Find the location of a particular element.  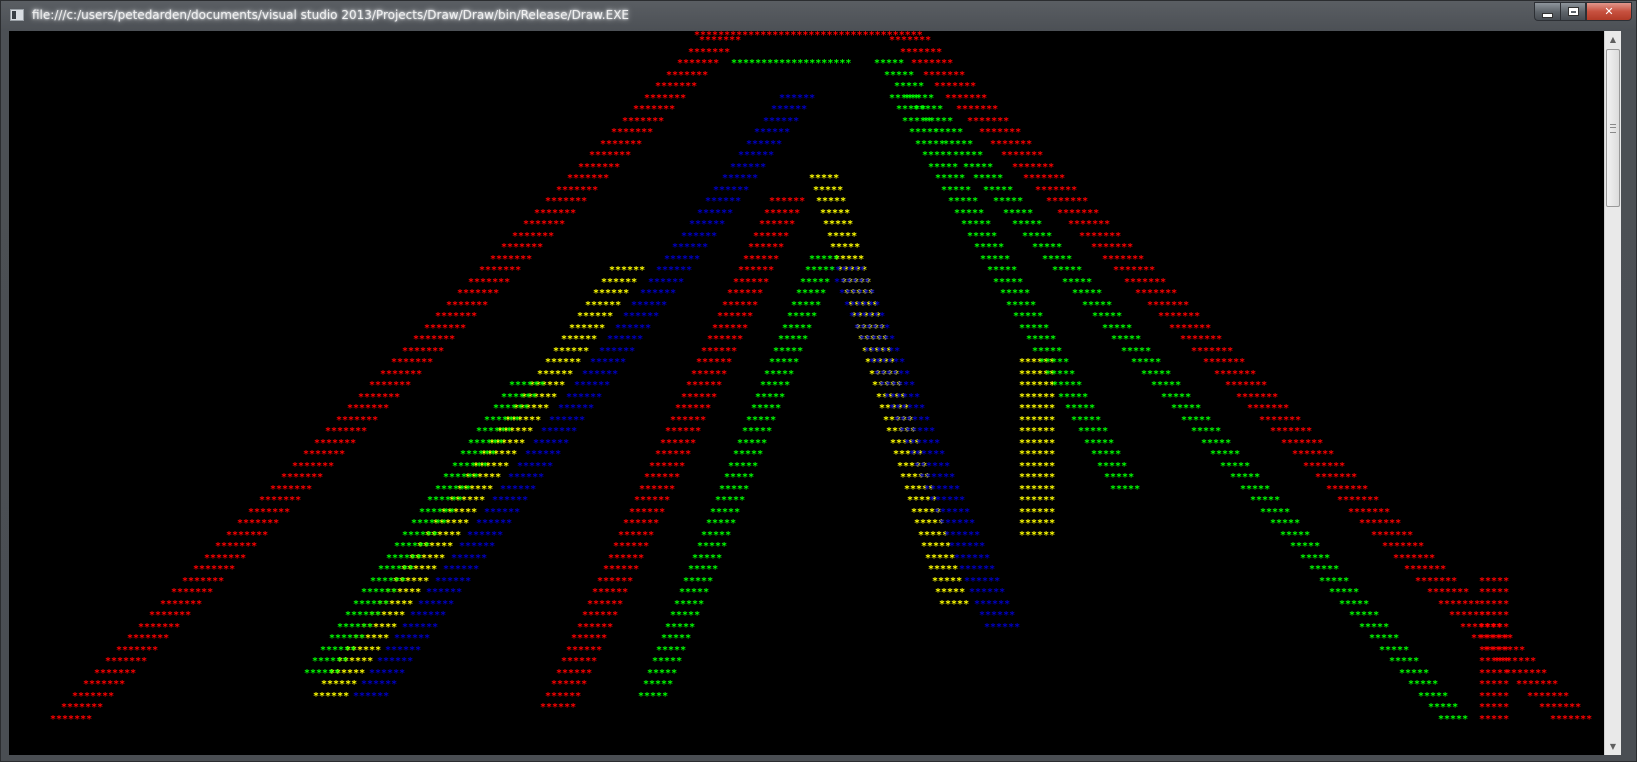

close-button: ✕ is located at coordinates (1609, 11).